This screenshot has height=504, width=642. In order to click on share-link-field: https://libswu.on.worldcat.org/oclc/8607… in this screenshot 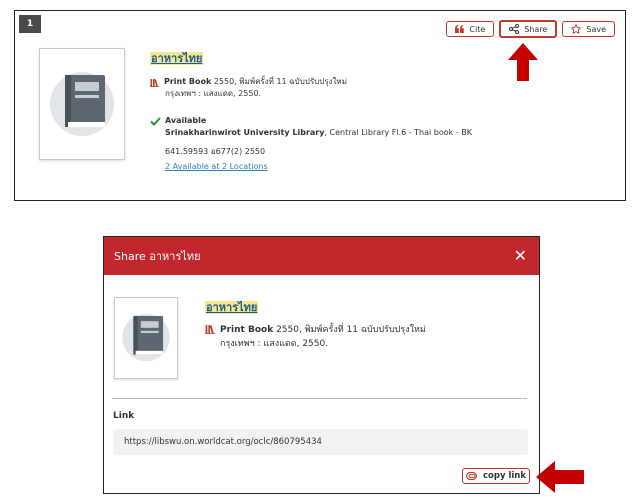, I will do `click(320, 442)`.